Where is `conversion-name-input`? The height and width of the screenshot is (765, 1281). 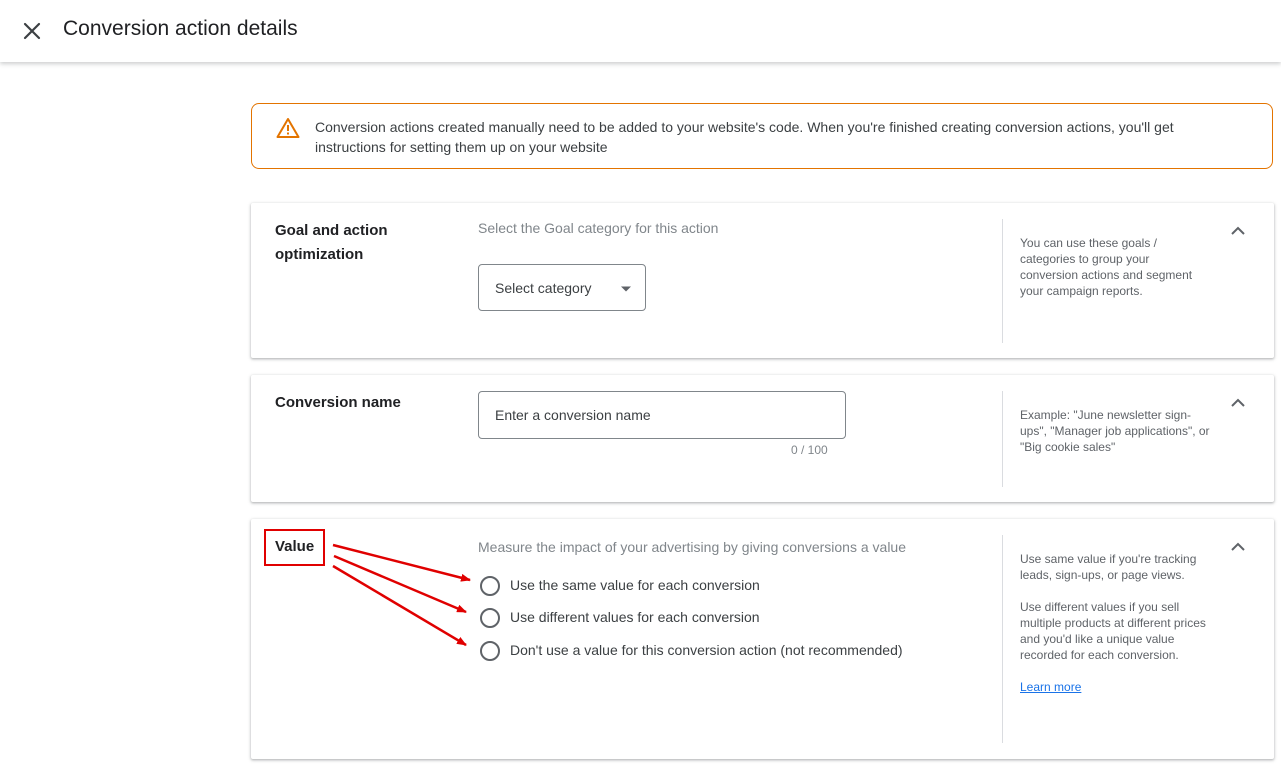 conversion-name-input is located at coordinates (662, 415).